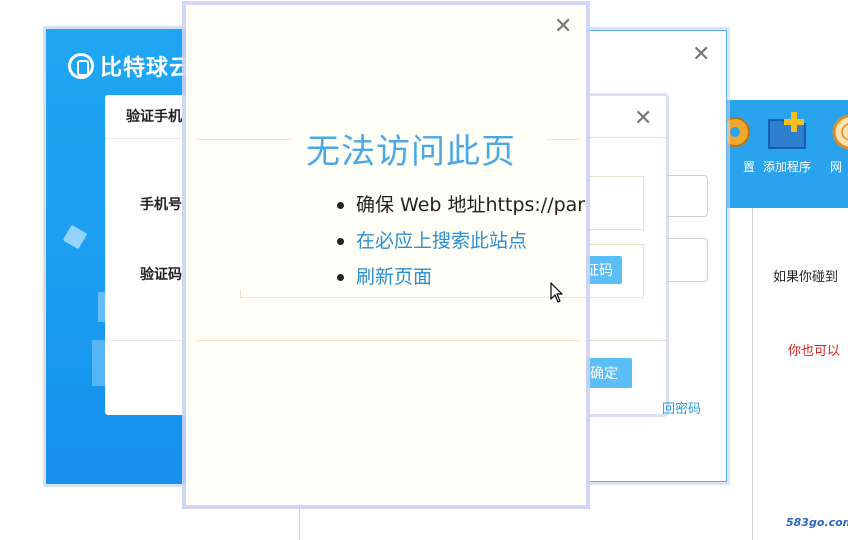 Image resolution: width=848 pixels, height=540 pixels. What do you see at coordinates (81, 66) in the screenshot?
I see `logo-icon` at bounding box center [81, 66].